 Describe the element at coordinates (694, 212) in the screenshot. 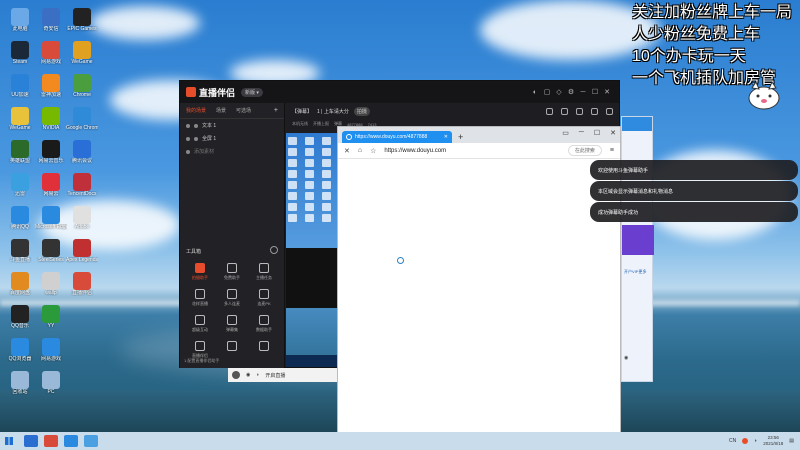

I see `notification-toast: 成功弹幕助手成功` at that location.